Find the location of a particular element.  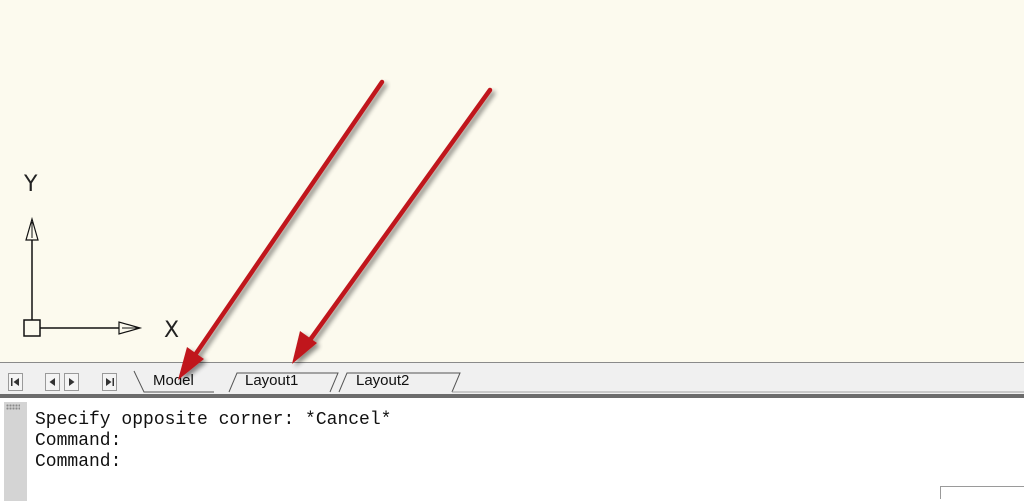

layout-tab-bar: Model Layout1 Layout2 is located at coordinates (512, 378).